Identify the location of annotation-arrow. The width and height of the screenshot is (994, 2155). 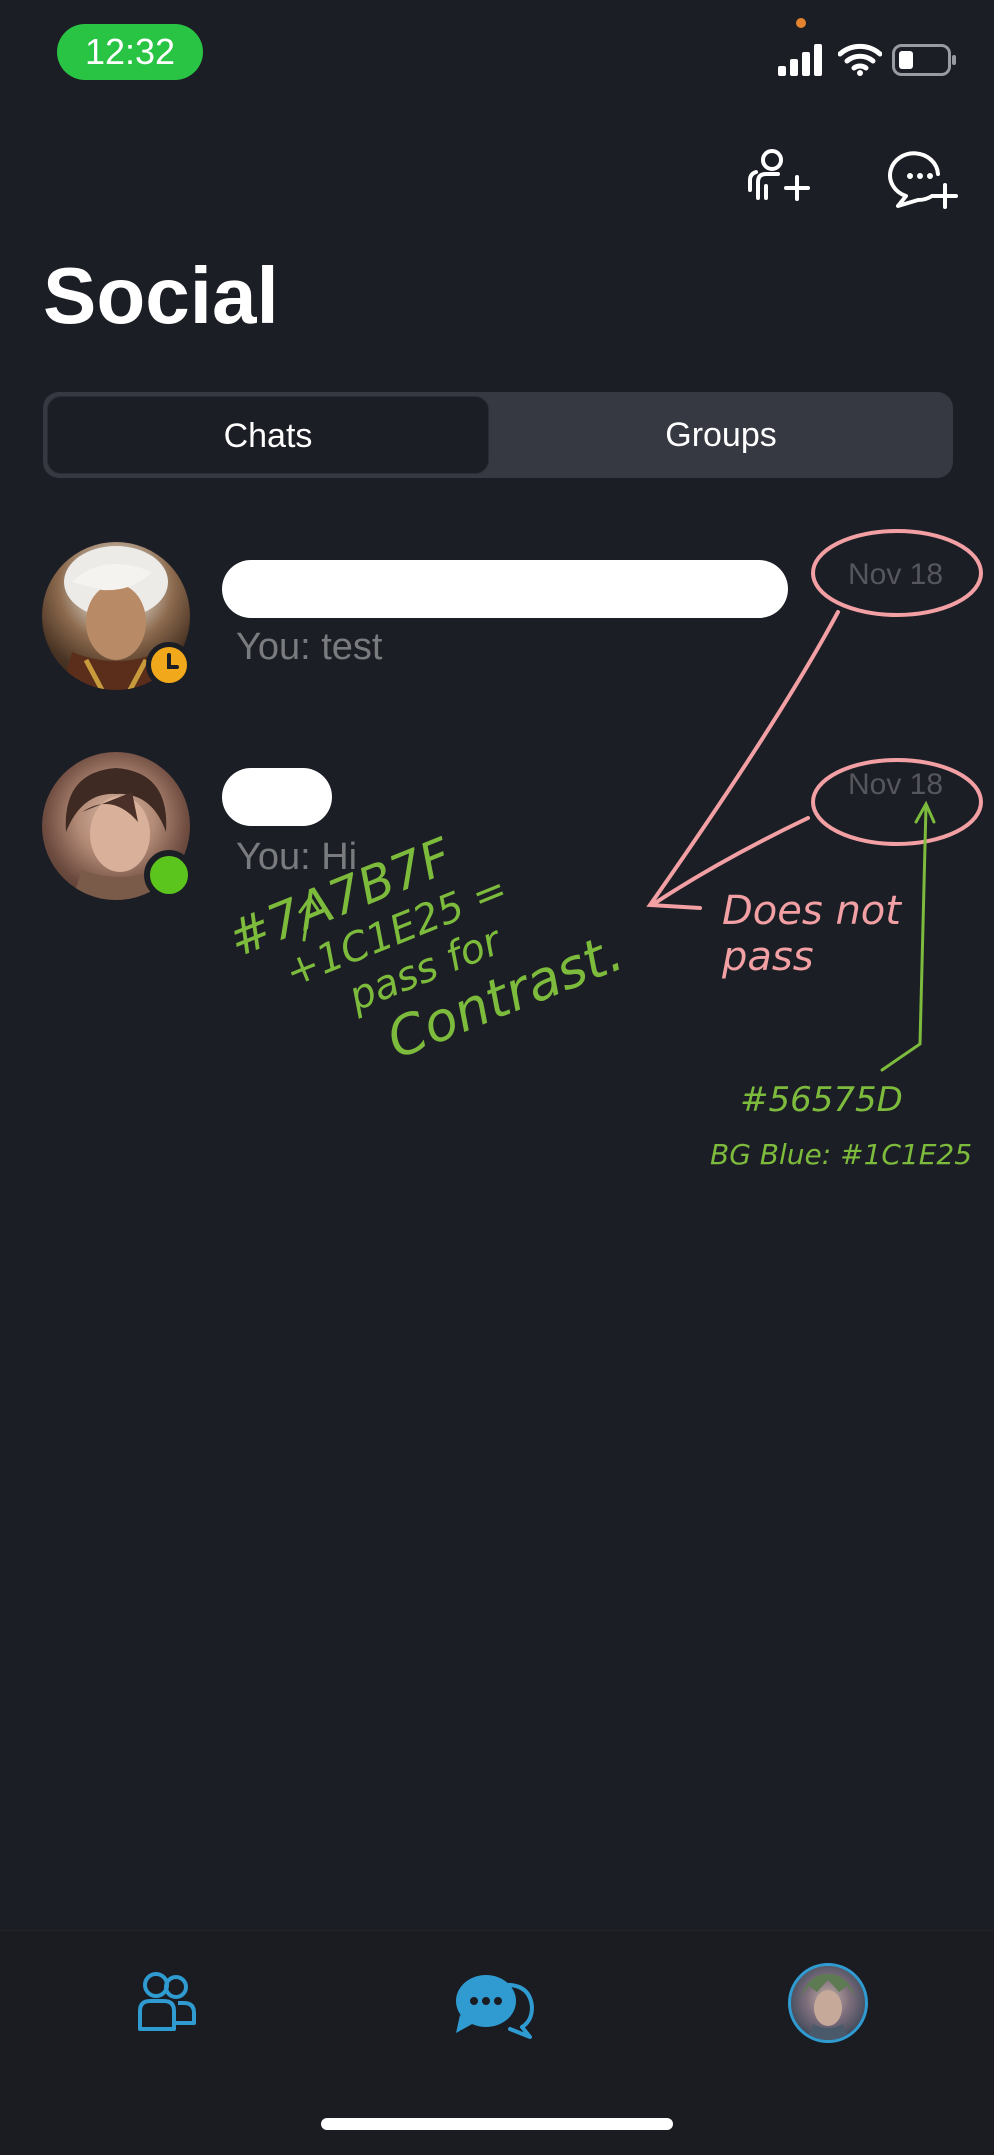
(743, 760).